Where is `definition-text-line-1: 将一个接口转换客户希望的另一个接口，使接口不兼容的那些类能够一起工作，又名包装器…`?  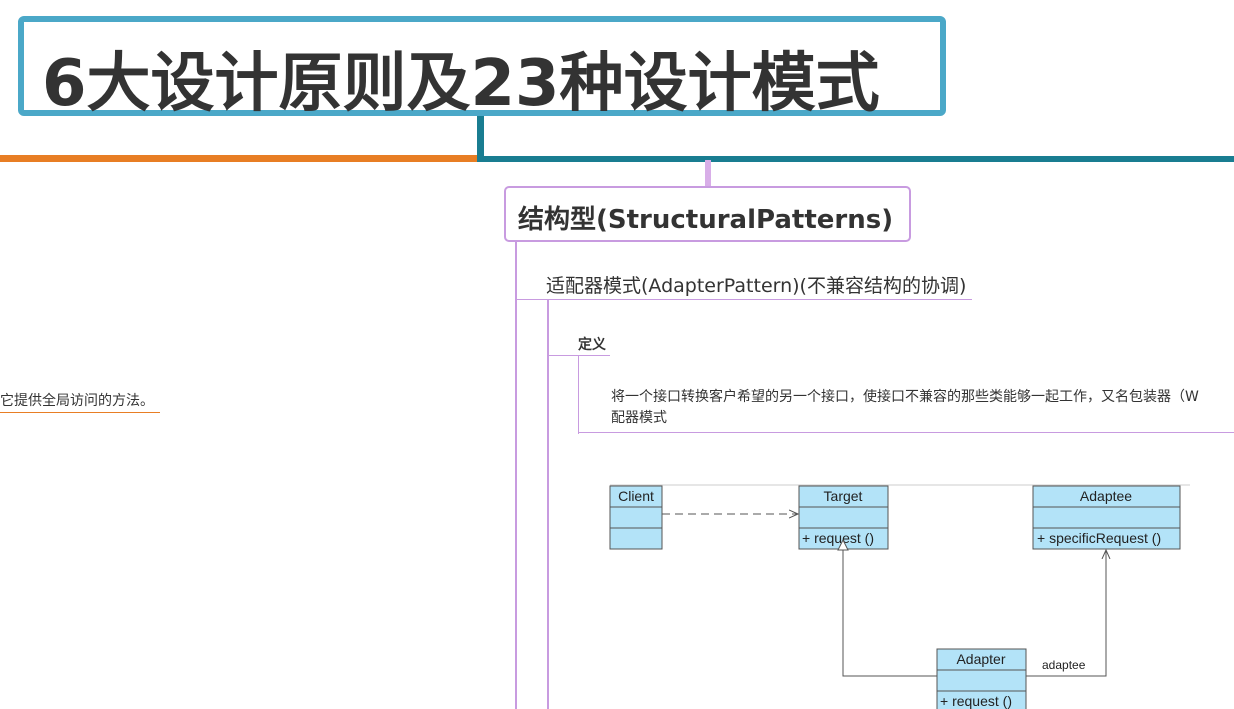 definition-text-line-1: 将一个接口转换客户希望的另一个接口，使接口不兼容的那些类能够一起工作，又名包装器… is located at coordinates (905, 397).